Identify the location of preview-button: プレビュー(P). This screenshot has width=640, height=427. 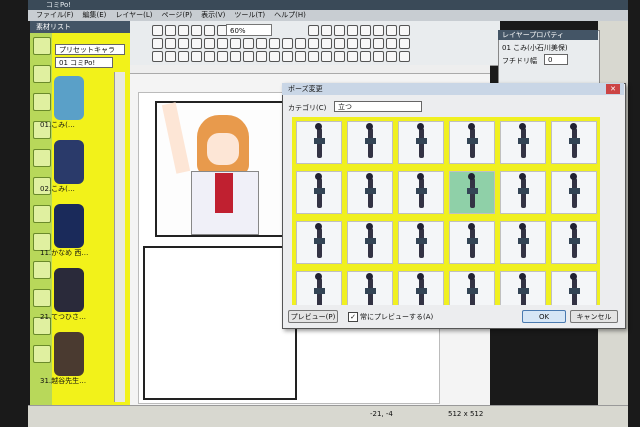
(313, 316).